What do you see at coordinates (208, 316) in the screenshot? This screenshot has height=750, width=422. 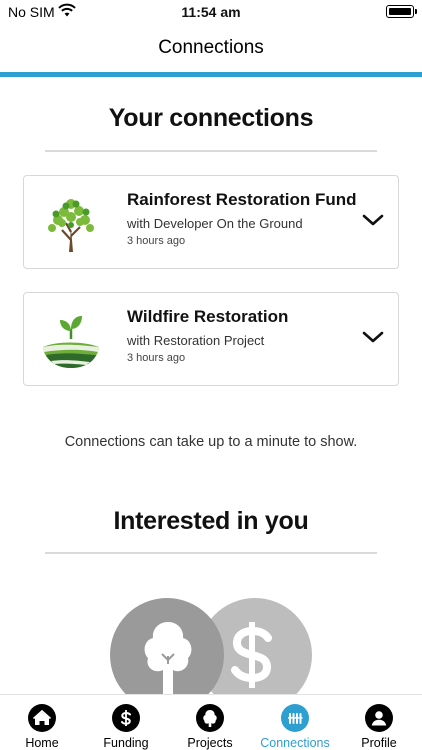 I see `connection-title: Wildfire Restoration` at bounding box center [208, 316].